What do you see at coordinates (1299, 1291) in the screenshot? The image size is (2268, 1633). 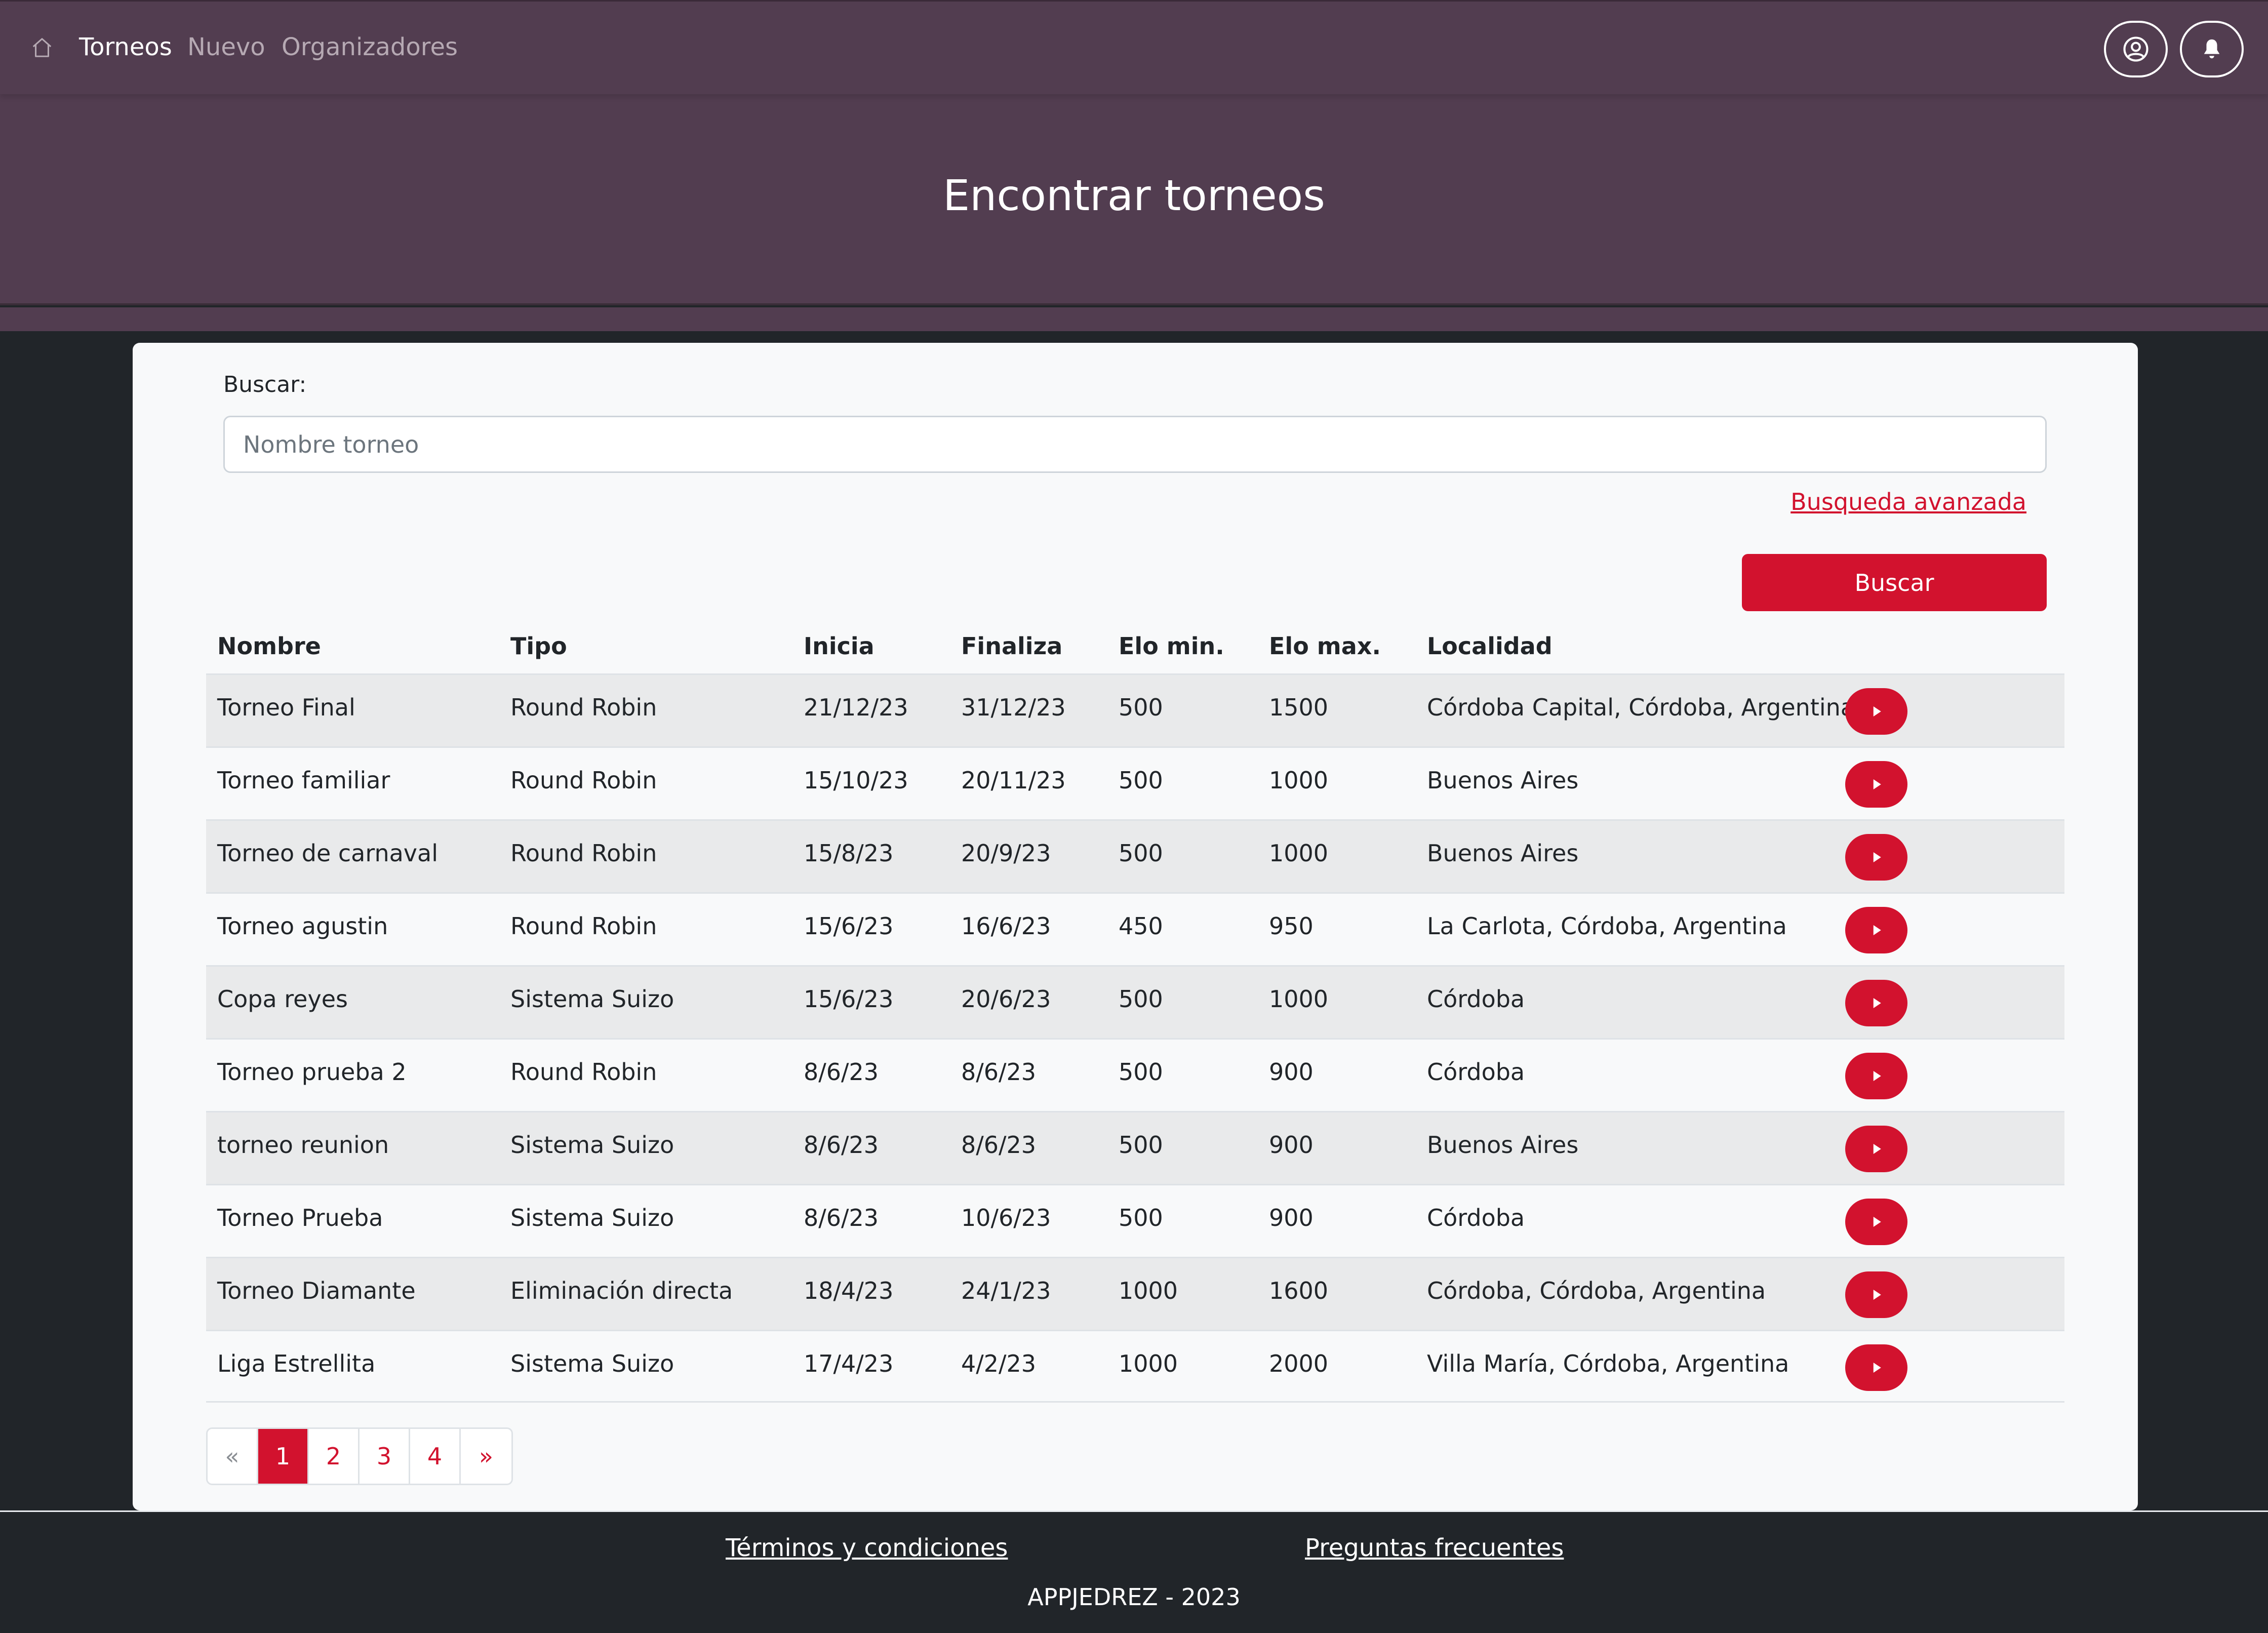 I see `cell-elo-max: 1600` at bounding box center [1299, 1291].